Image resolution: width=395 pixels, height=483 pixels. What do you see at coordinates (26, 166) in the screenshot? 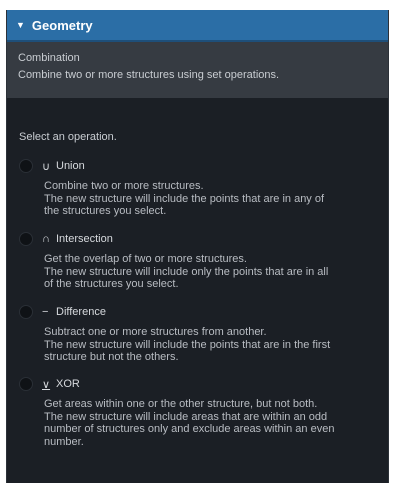
I see `union-radio` at bounding box center [26, 166].